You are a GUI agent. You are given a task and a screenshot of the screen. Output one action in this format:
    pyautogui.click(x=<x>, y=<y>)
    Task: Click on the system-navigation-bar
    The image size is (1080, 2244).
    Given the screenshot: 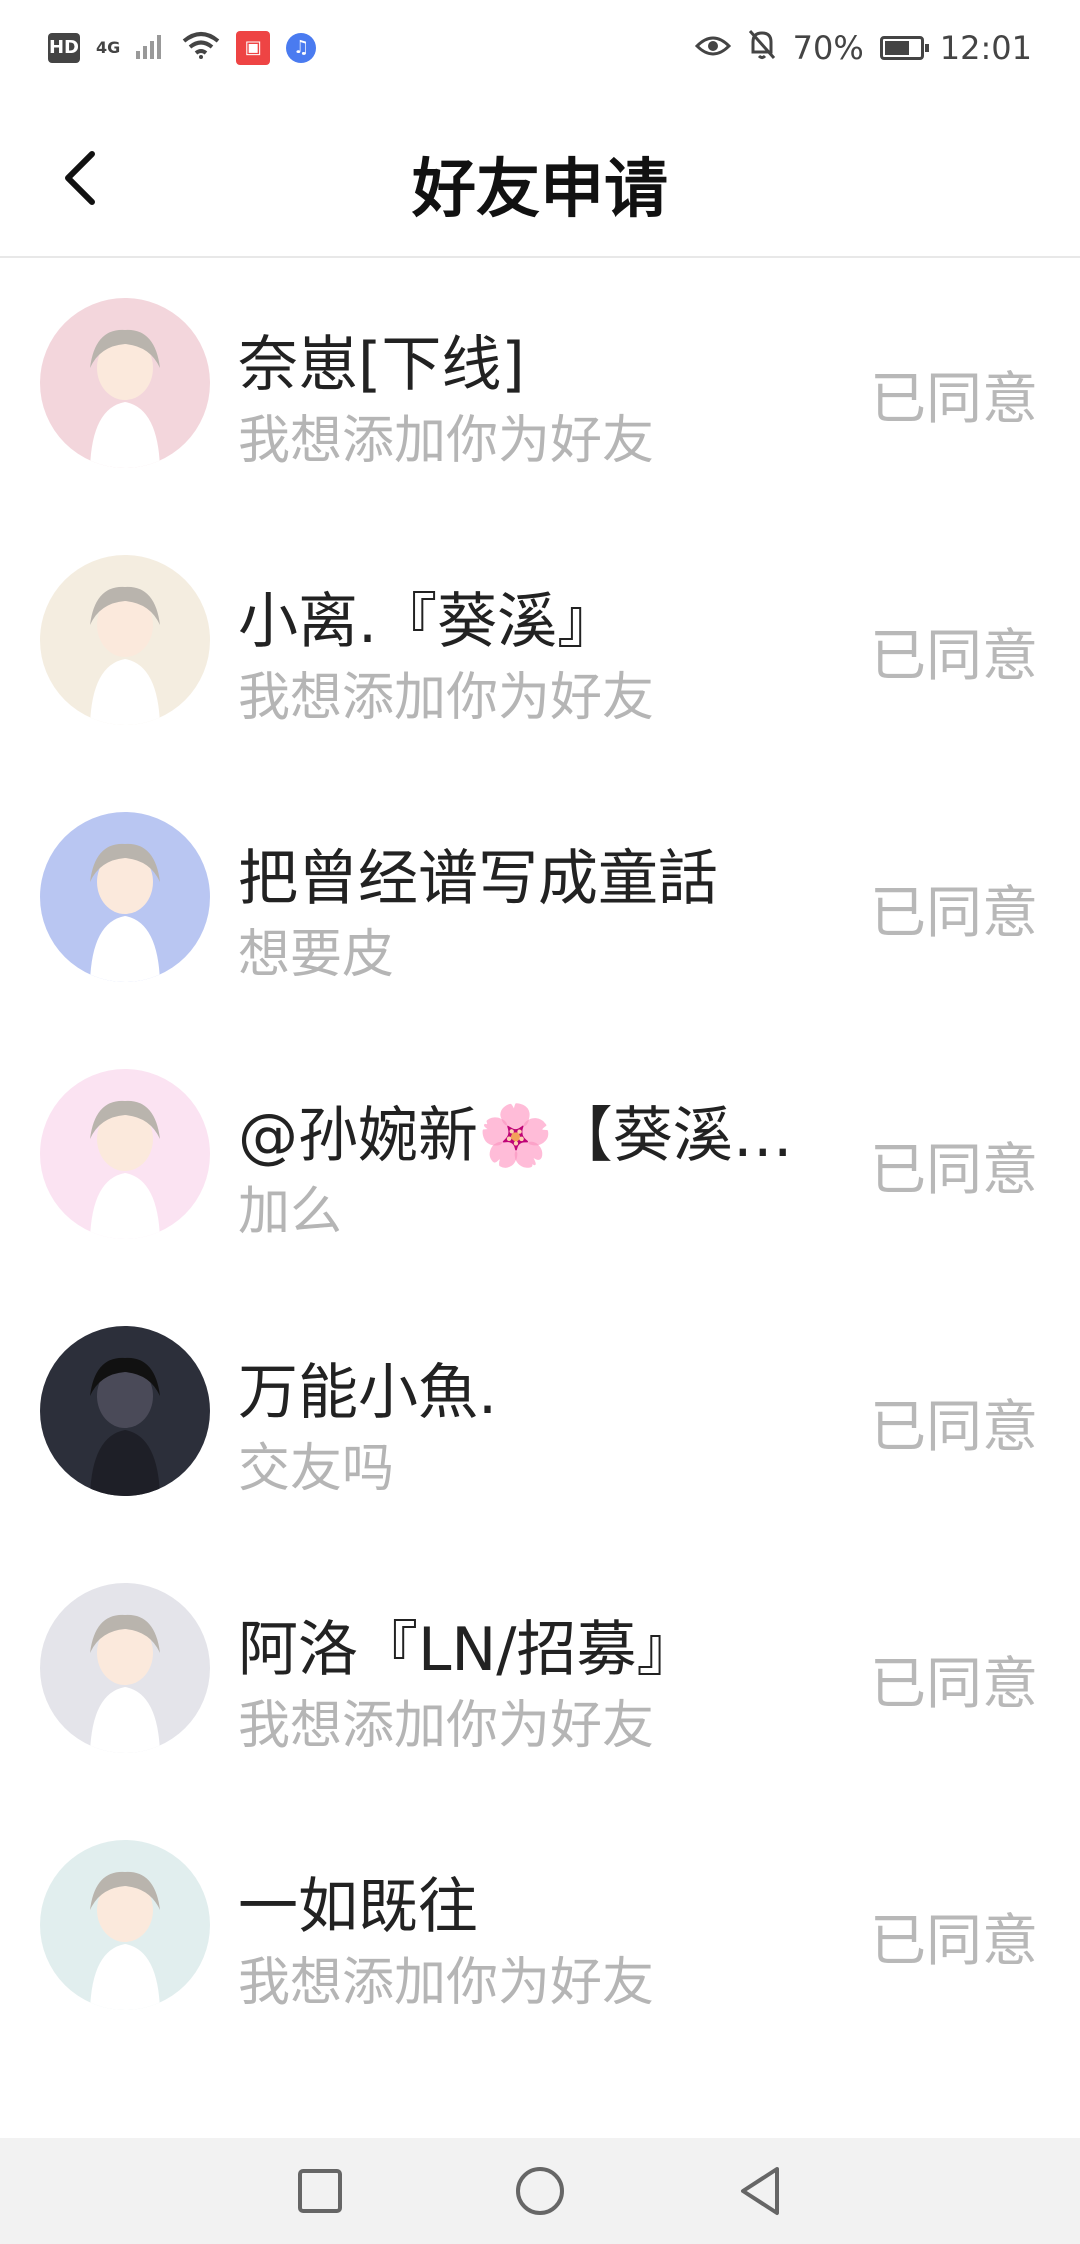 What is the action you would take?
    pyautogui.click(x=540, y=2191)
    